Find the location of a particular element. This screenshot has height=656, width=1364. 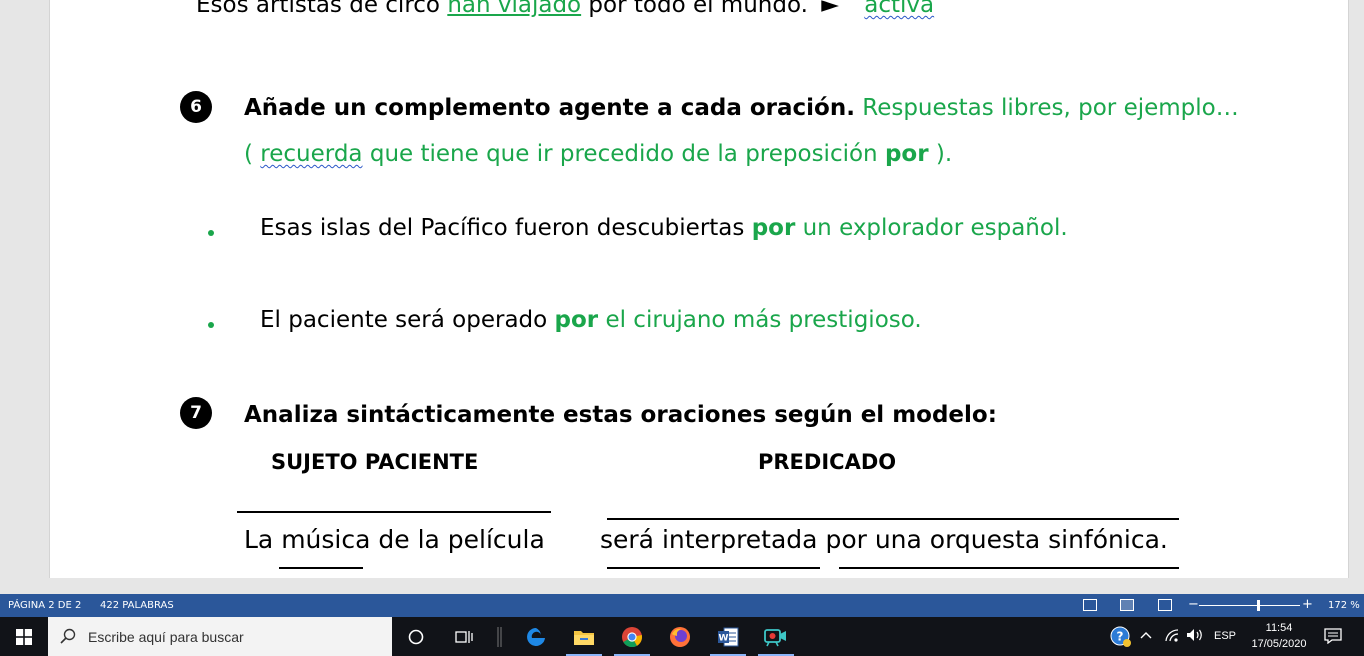

firefox-button is located at coordinates (680, 636).